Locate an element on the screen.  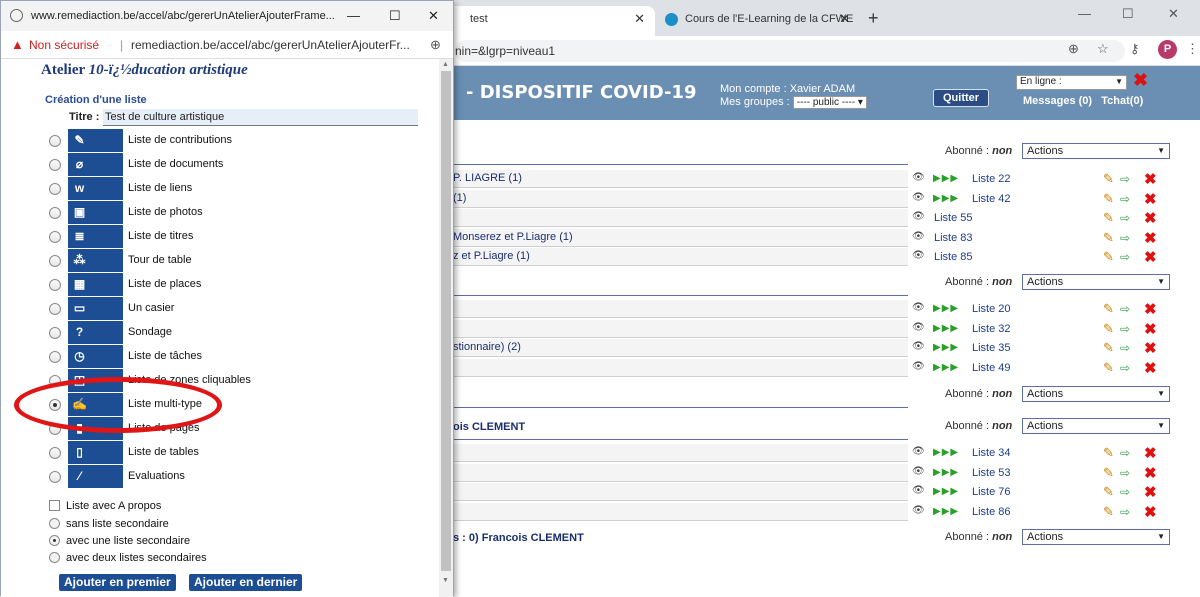
list-row: Monserez et P.Liagre (1) is located at coordinates (680, 237).